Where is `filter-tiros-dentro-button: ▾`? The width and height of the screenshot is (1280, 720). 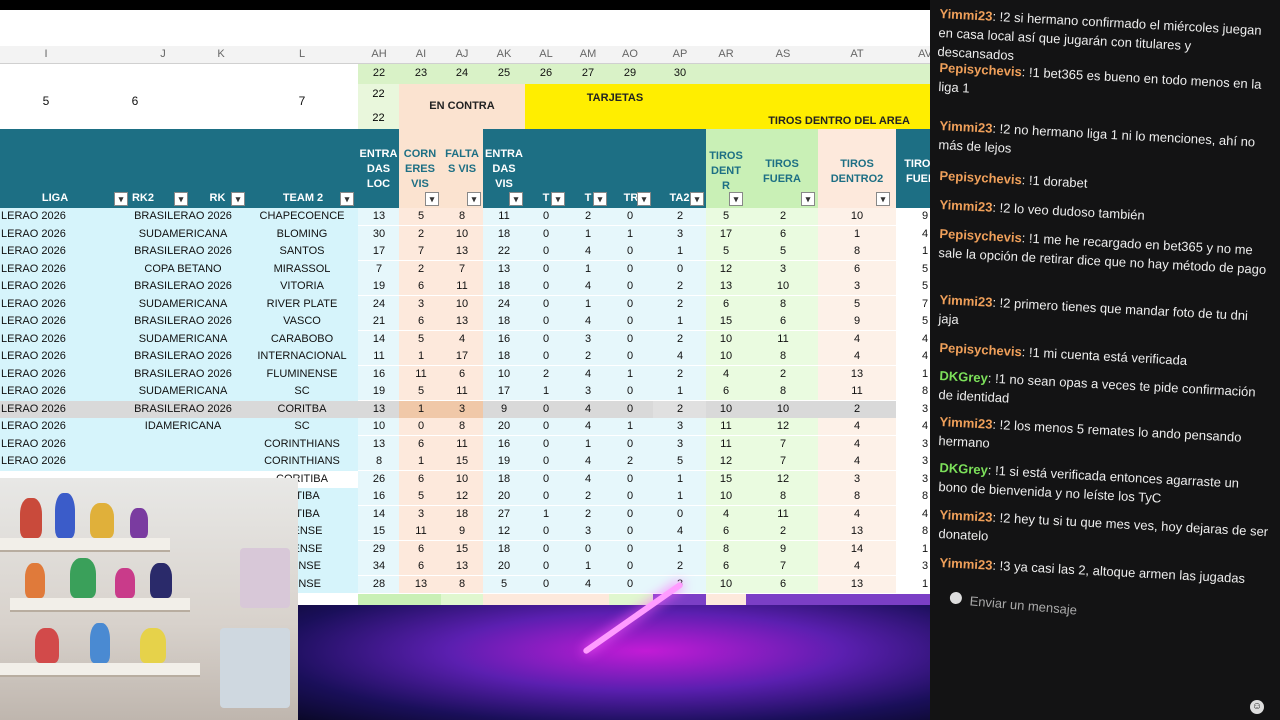 filter-tiros-dentro-button: ▾ is located at coordinates (736, 199).